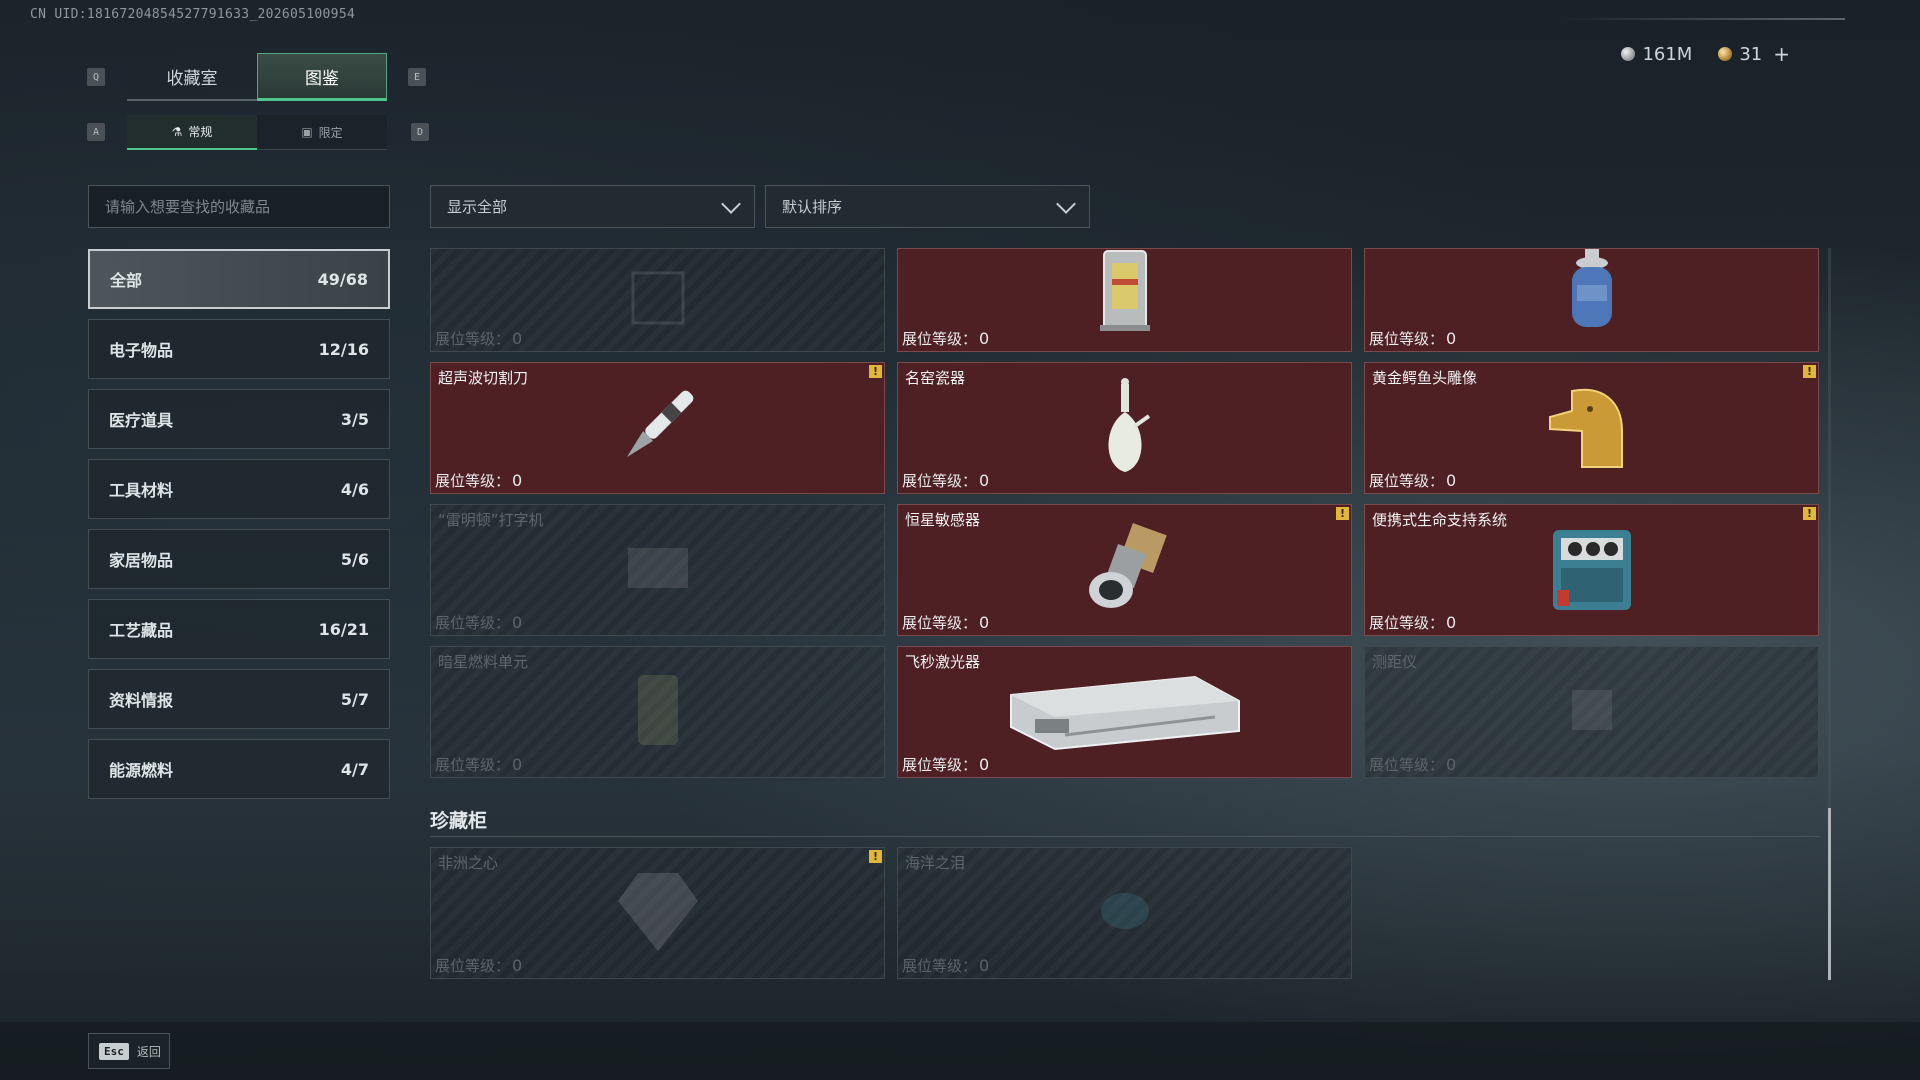 Image resolution: width=1920 pixels, height=1080 pixels. I want to click on treasure-card: 海洋之泪 展位等级： 0, so click(1124, 913).